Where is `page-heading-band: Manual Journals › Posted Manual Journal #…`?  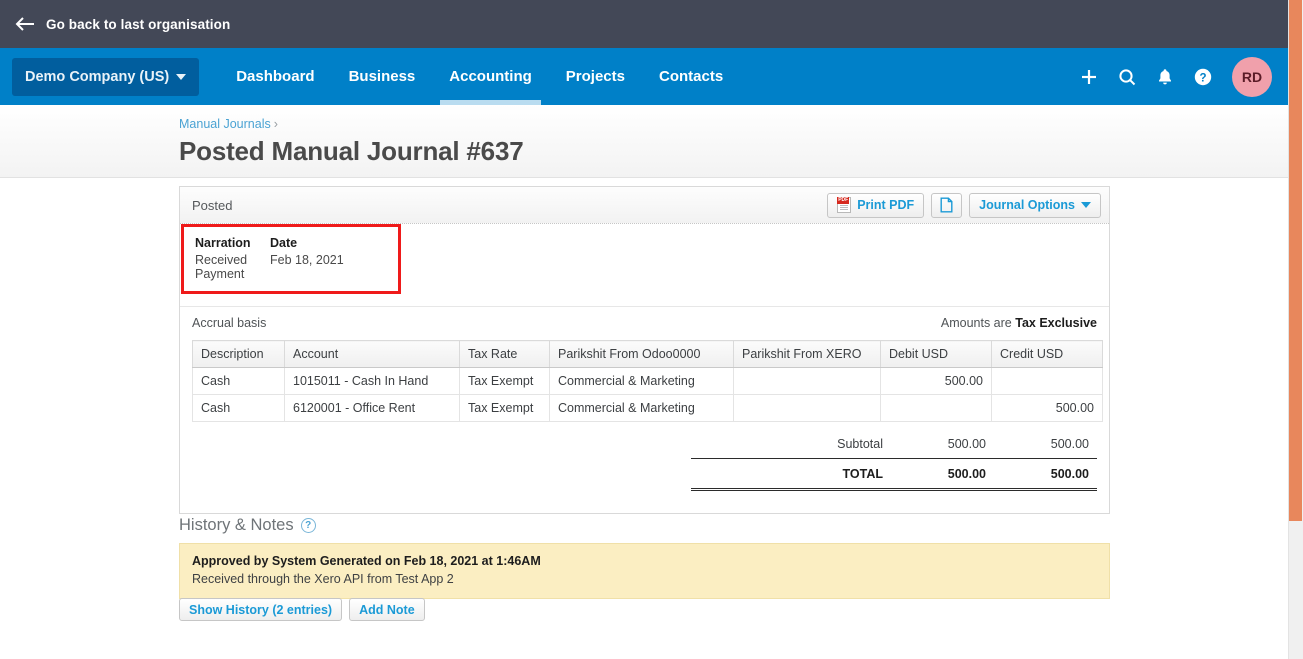 page-heading-band: Manual Journals › Posted Manual Journal #… is located at coordinates (644, 141).